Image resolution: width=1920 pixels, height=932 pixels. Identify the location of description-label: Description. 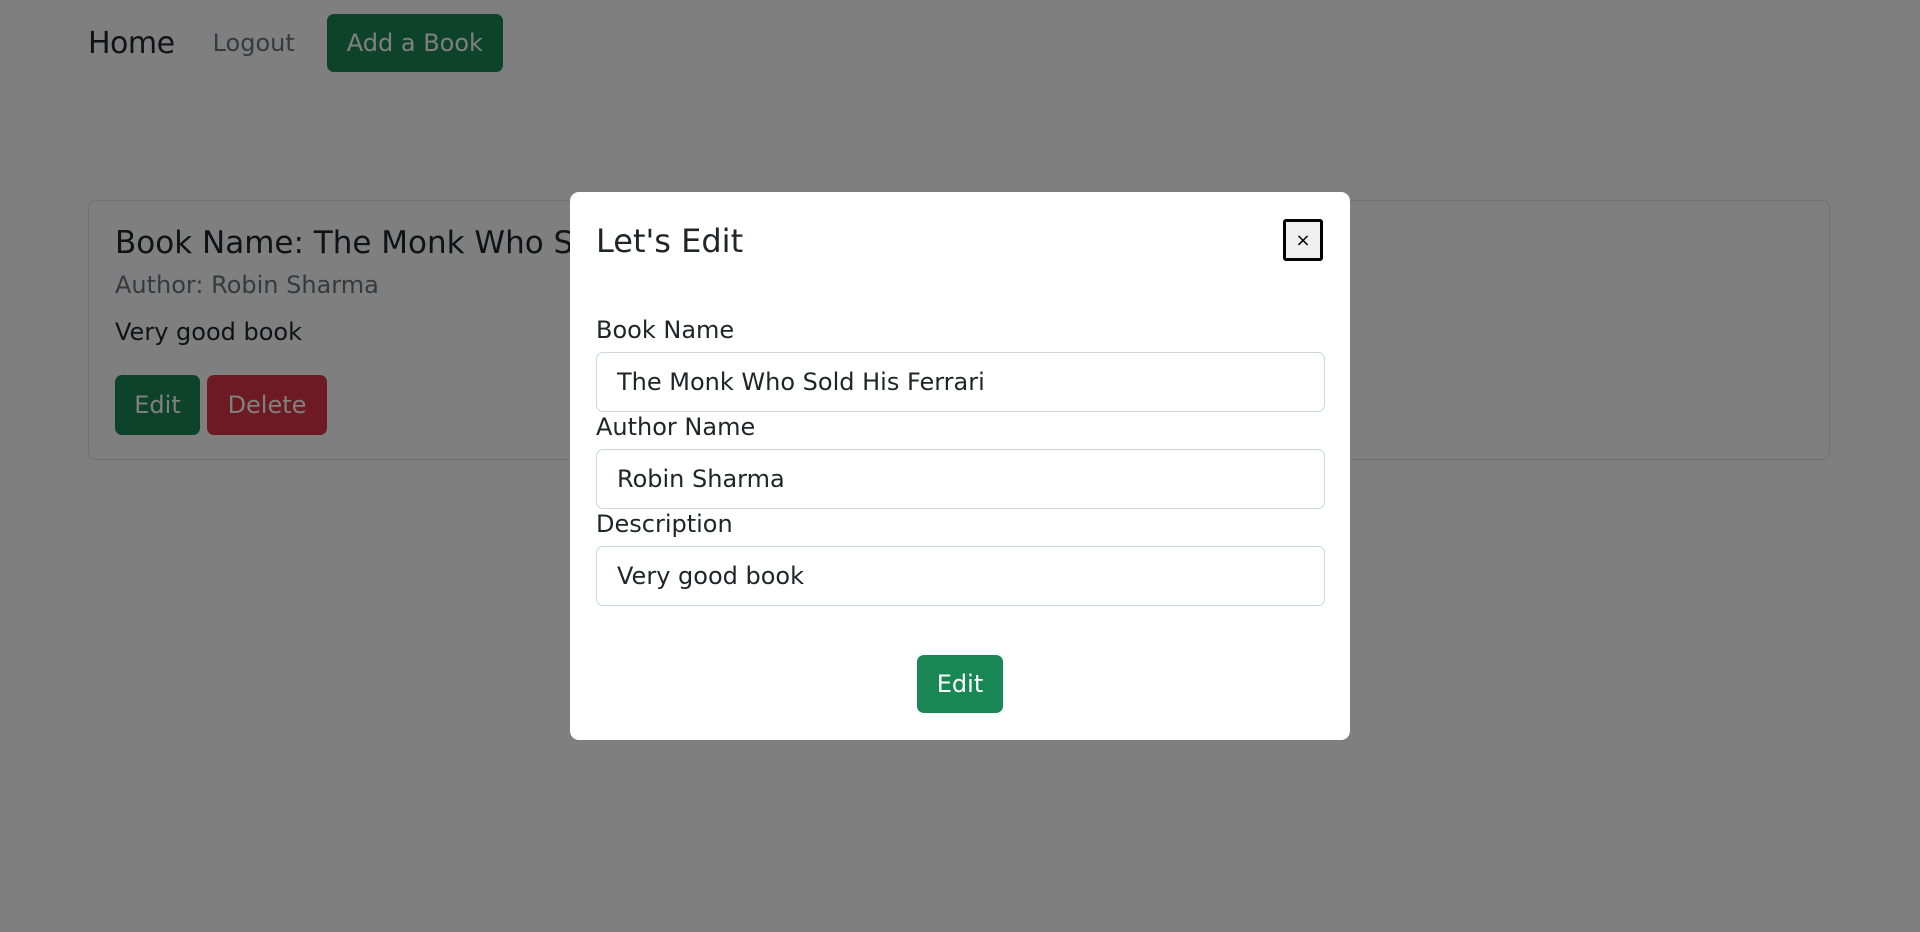
(664, 524).